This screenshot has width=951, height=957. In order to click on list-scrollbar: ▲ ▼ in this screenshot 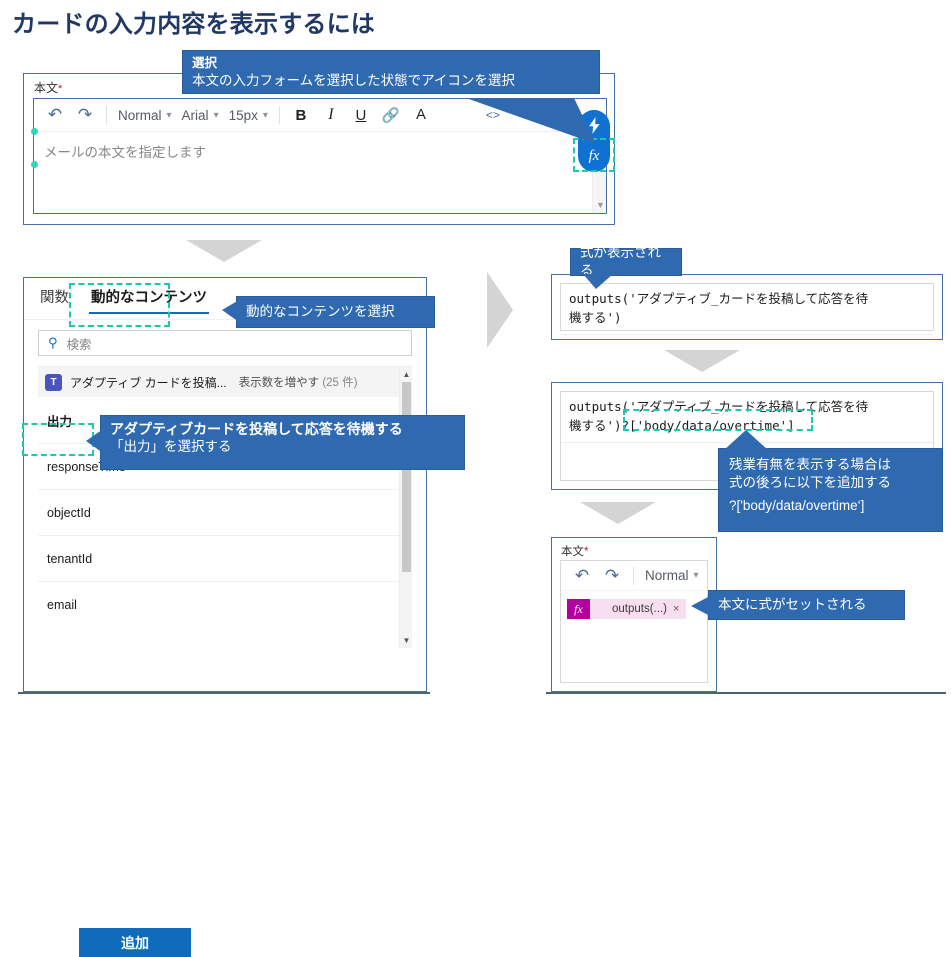, I will do `click(405, 507)`.